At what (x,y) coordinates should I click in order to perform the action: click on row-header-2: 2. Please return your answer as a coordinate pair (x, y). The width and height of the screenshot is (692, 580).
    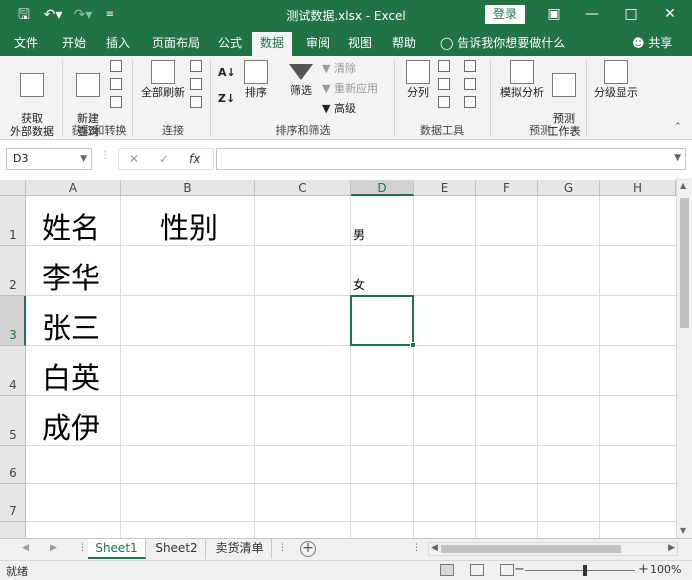
    Looking at the image, I should click on (13, 271).